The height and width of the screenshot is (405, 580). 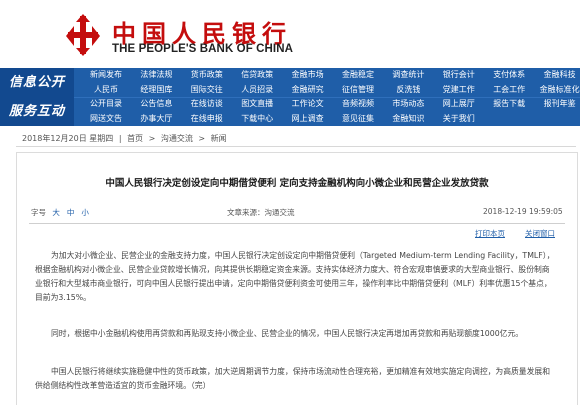 What do you see at coordinates (358, 119) in the screenshot?
I see `nav-service-item: 意见征集` at bounding box center [358, 119].